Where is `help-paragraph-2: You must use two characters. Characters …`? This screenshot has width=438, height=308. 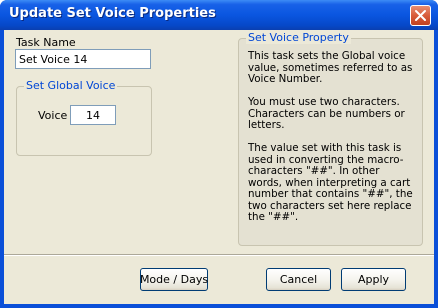
help-paragraph-2: You must use two characters. Characters … is located at coordinates (326, 113).